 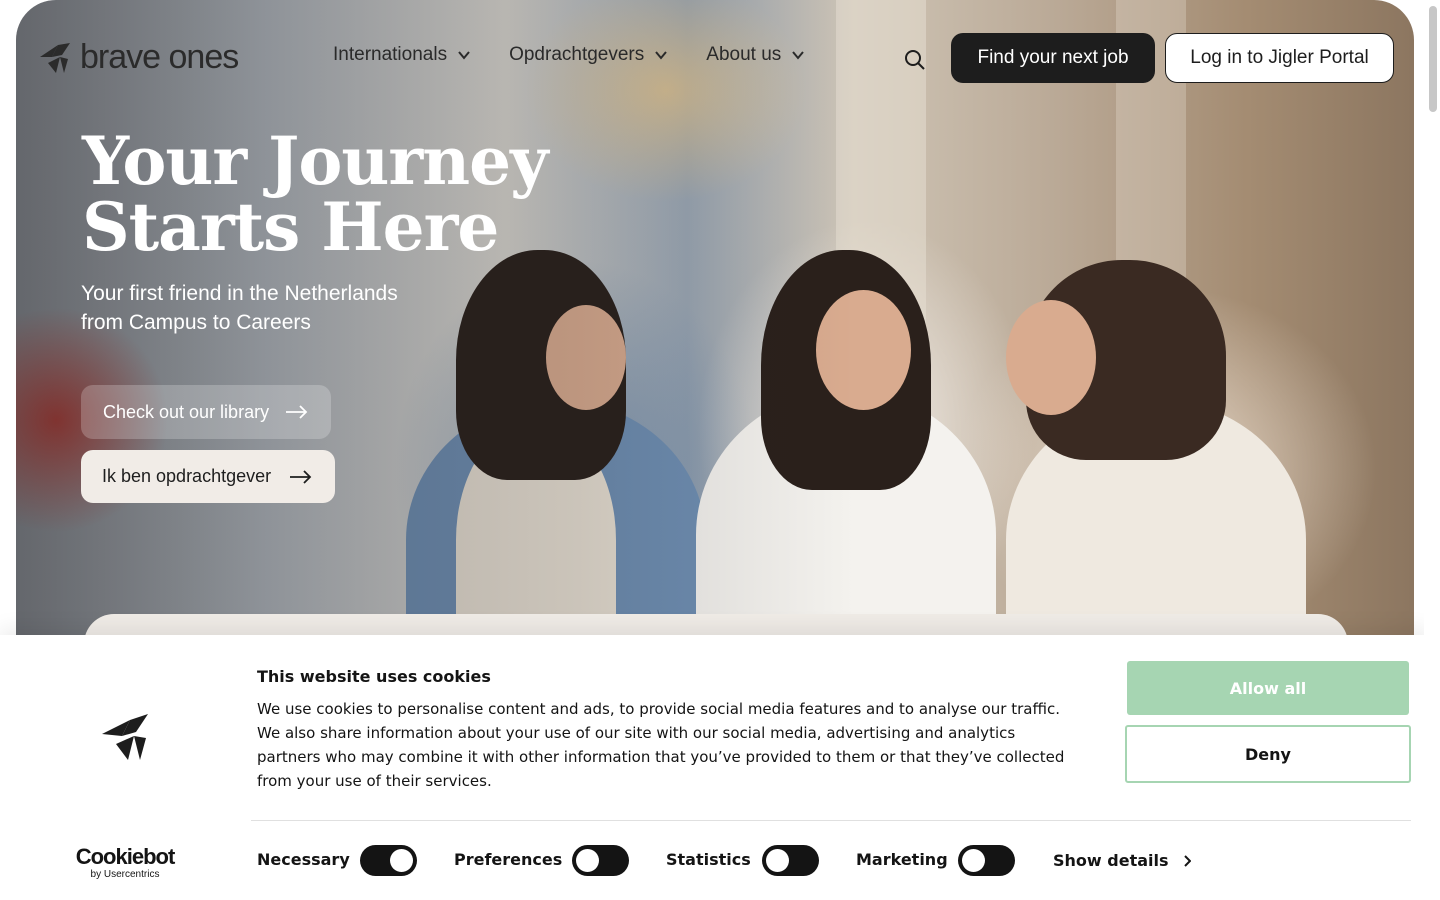 What do you see at coordinates (577, 54) in the screenshot?
I see `nav-item-label: Opdrachtgevers` at bounding box center [577, 54].